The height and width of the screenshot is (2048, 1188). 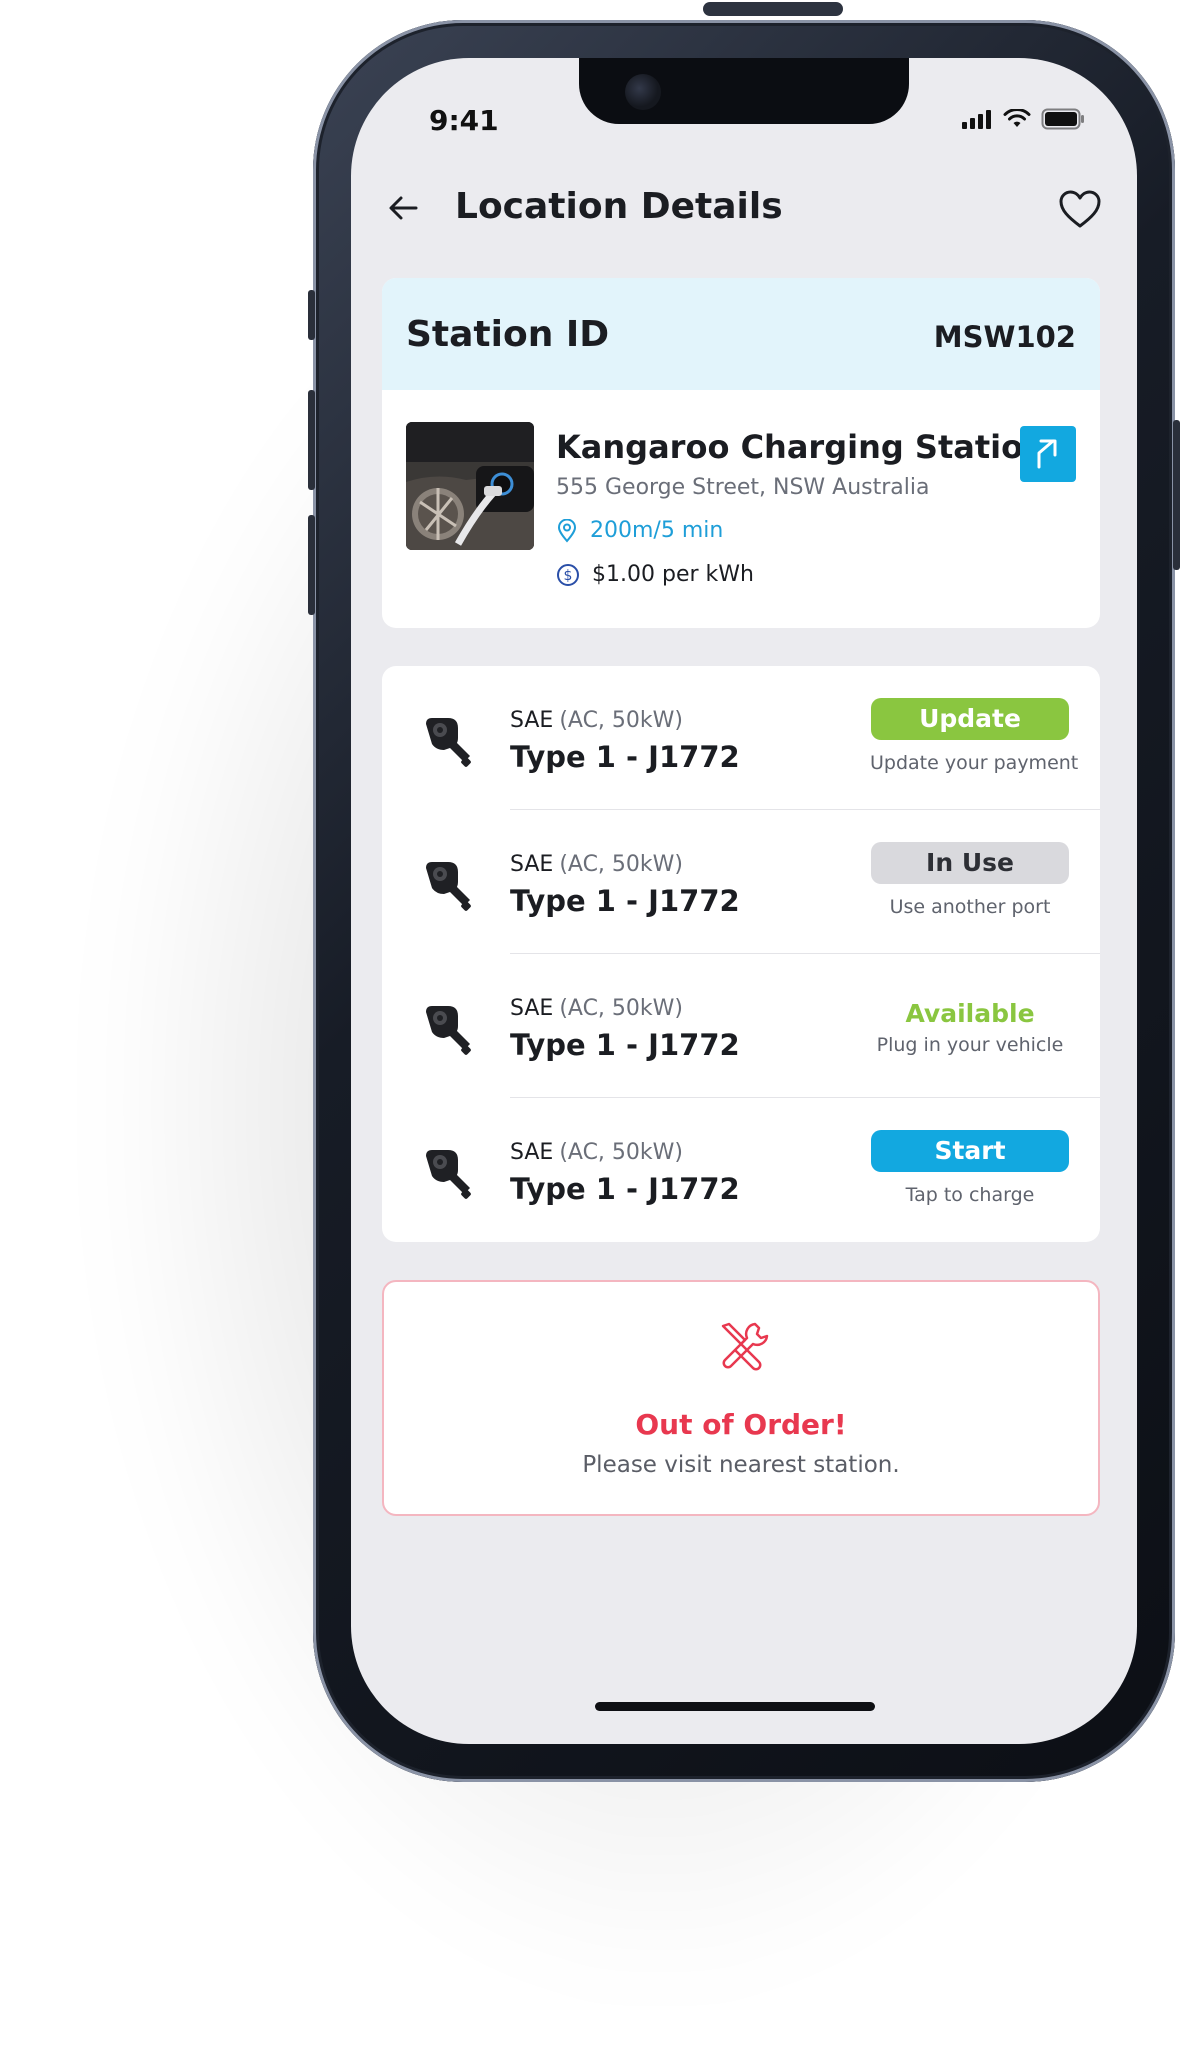 What do you see at coordinates (735, 1706) in the screenshot?
I see `home-indicator` at bounding box center [735, 1706].